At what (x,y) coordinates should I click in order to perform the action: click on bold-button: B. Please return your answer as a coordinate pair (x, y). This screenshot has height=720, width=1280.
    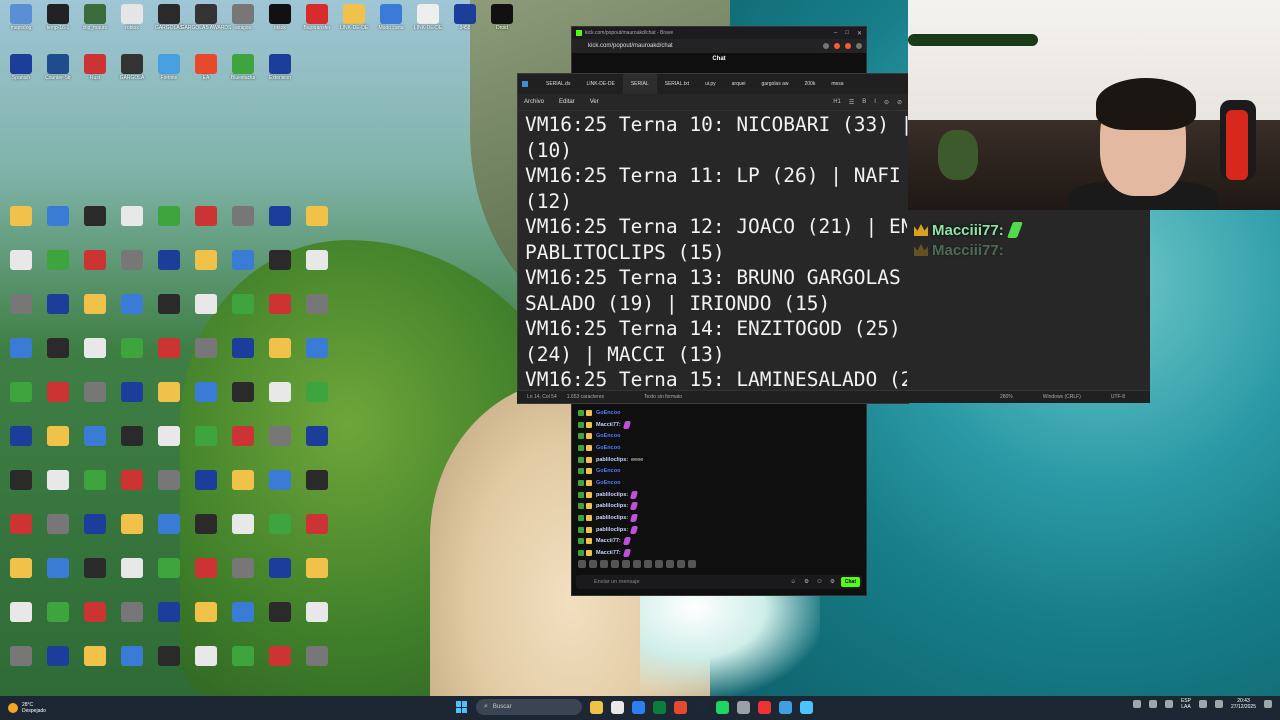
    Looking at the image, I should click on (864, 102).